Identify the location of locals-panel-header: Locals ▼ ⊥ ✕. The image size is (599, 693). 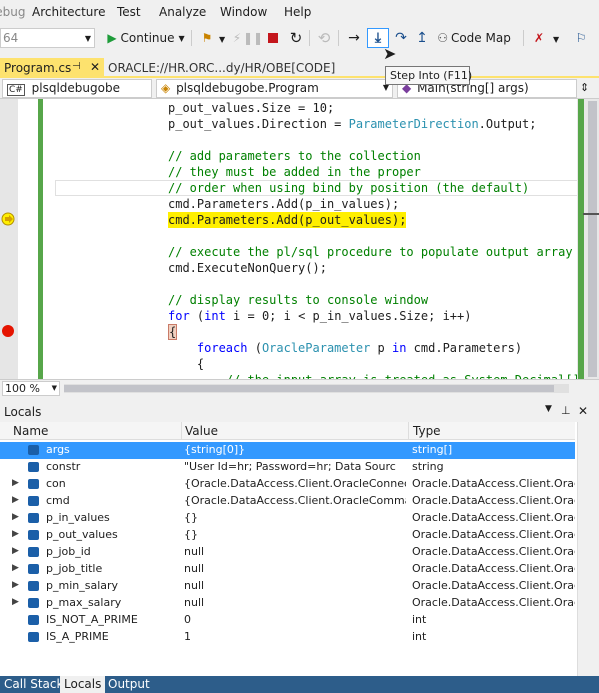
(299, 412).